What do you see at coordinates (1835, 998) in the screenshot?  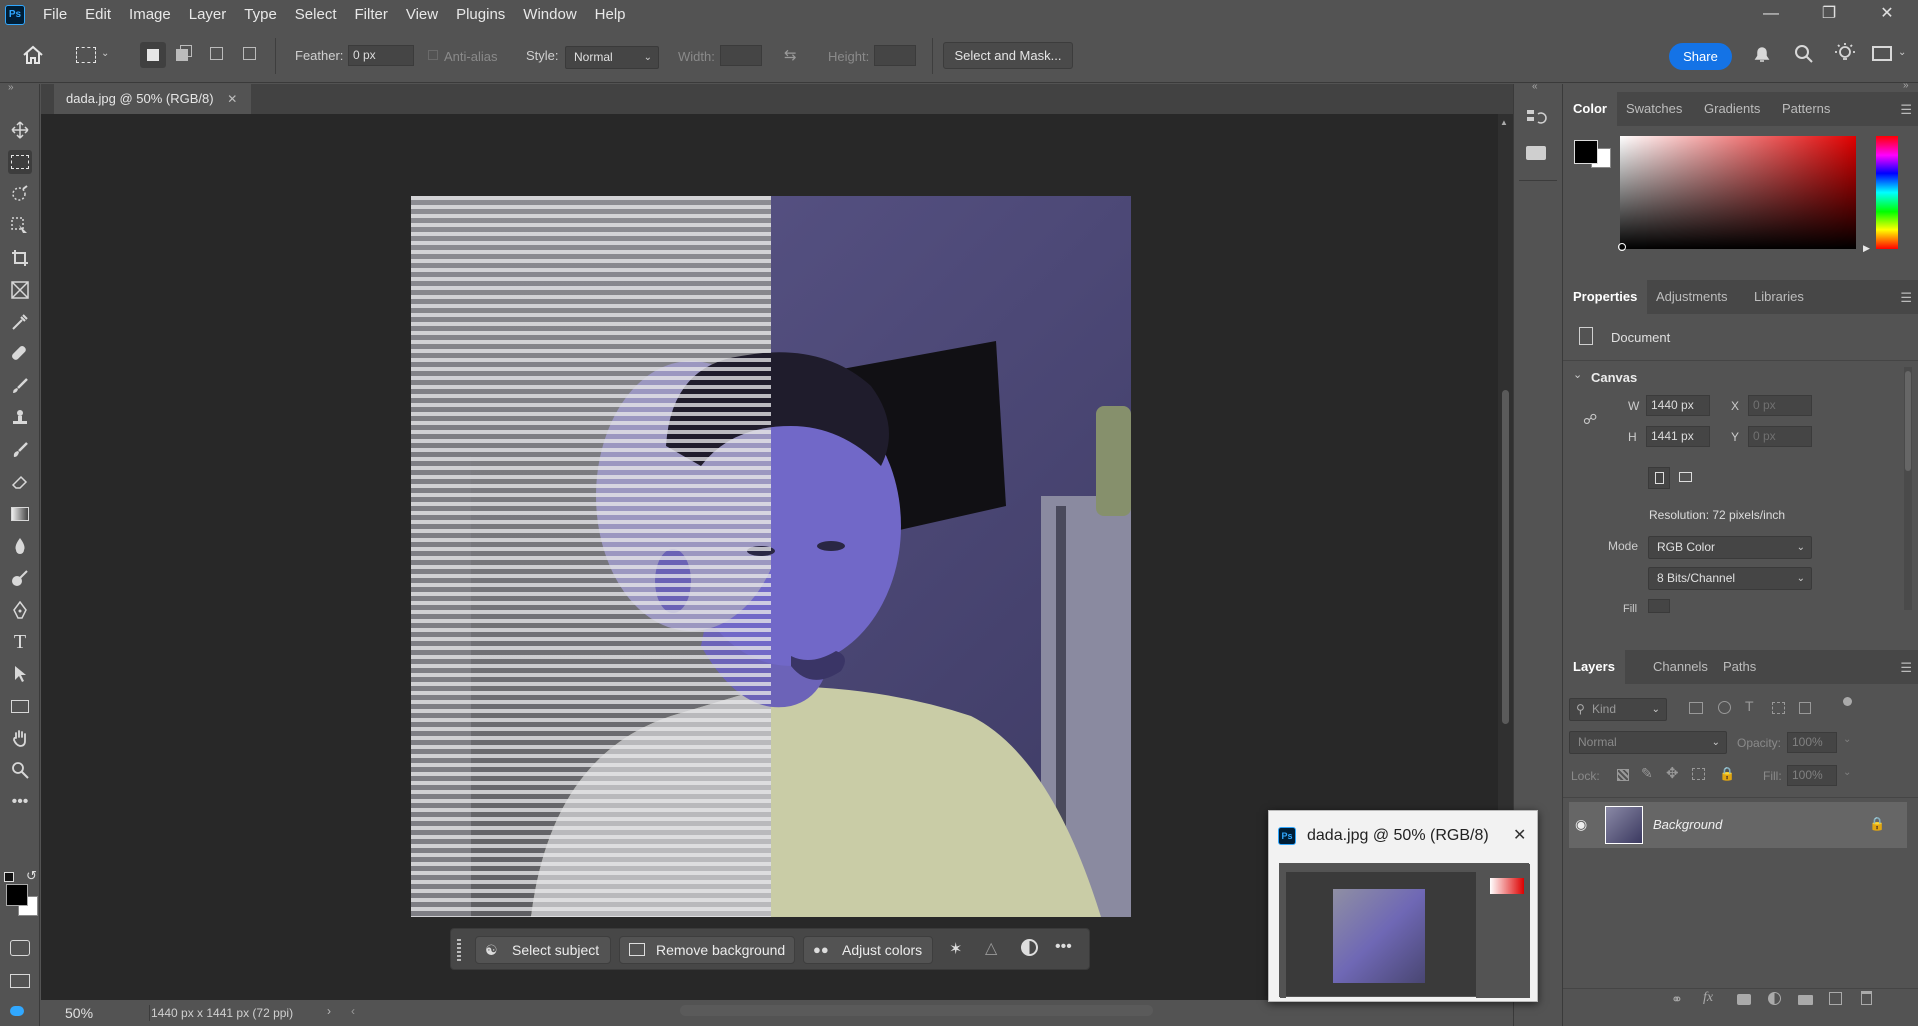 I see `new-layer-icon` at bounding box center [1835, 998].